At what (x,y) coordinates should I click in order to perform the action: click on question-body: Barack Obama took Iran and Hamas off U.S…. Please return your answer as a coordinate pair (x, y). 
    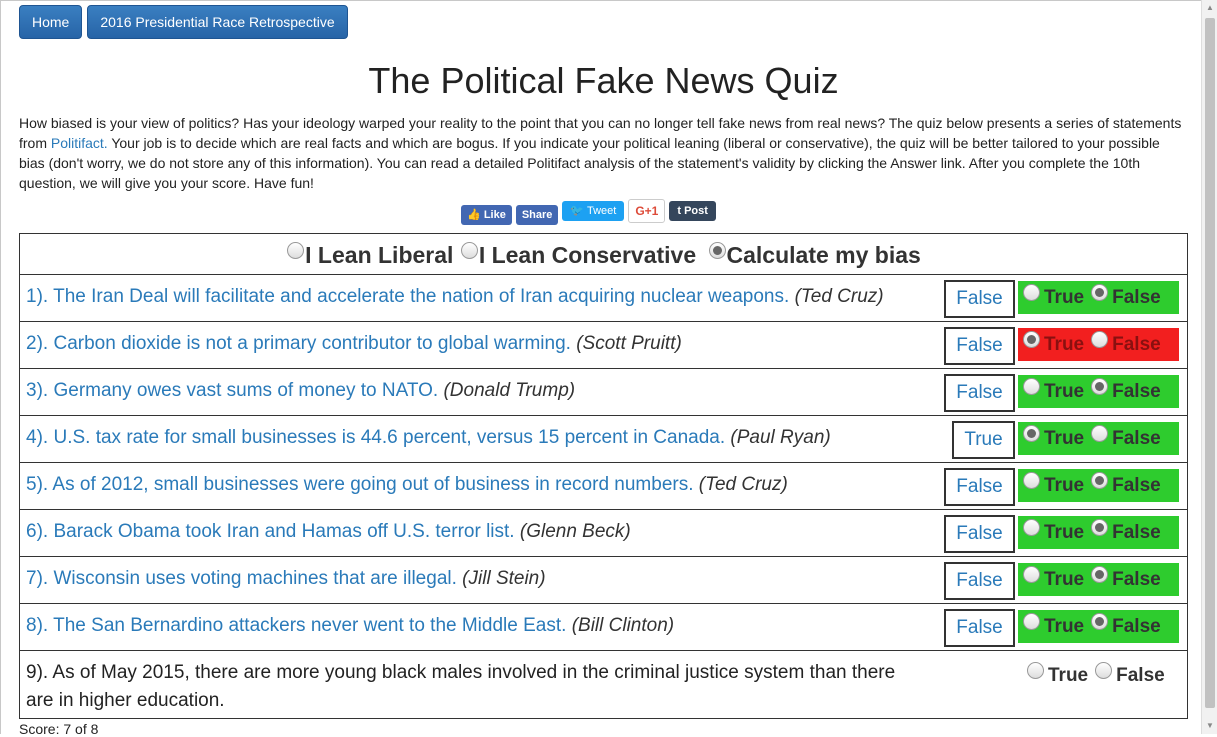
    Looking at the image, I should click on (284, 531).